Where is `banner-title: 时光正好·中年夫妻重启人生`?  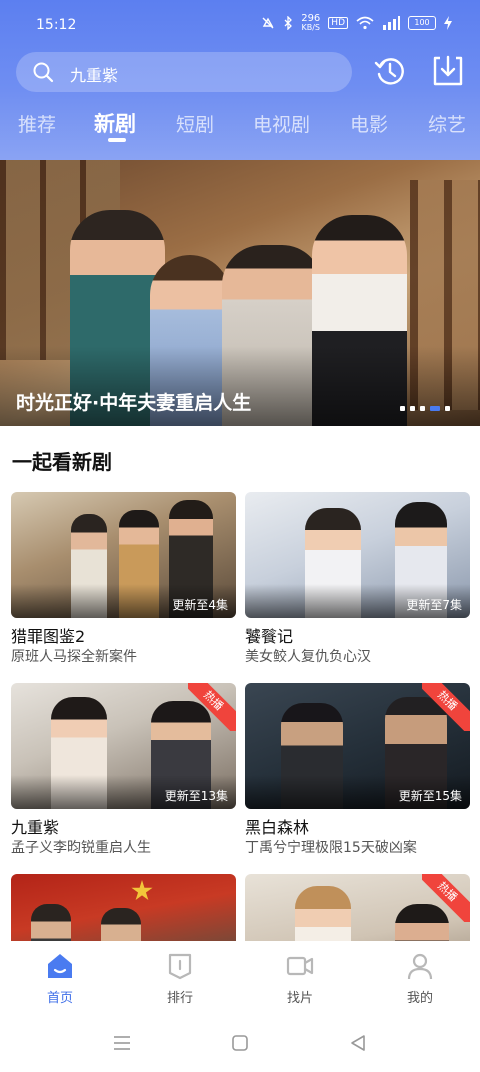
banner-title: 时光正好·中年夫妻重启人生 is located at coordinates (134, 403).